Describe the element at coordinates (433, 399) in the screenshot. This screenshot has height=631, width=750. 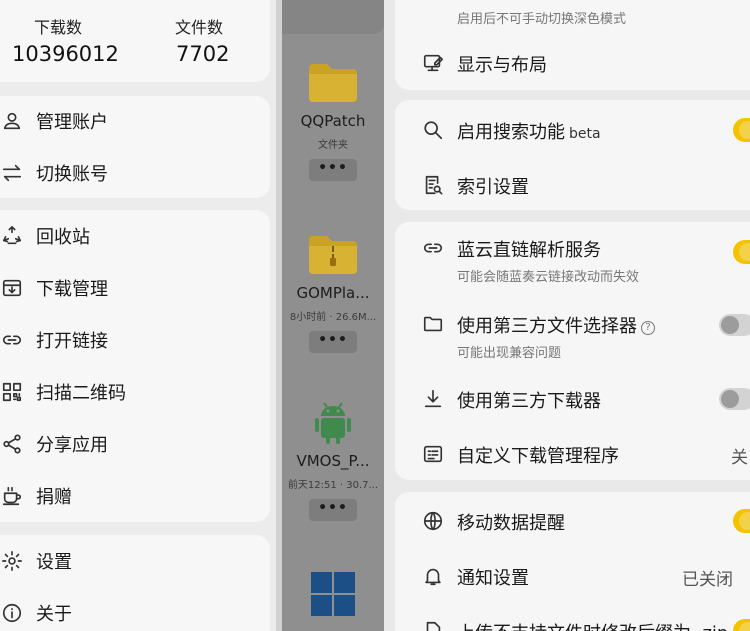
I see `download-icon` at that location.